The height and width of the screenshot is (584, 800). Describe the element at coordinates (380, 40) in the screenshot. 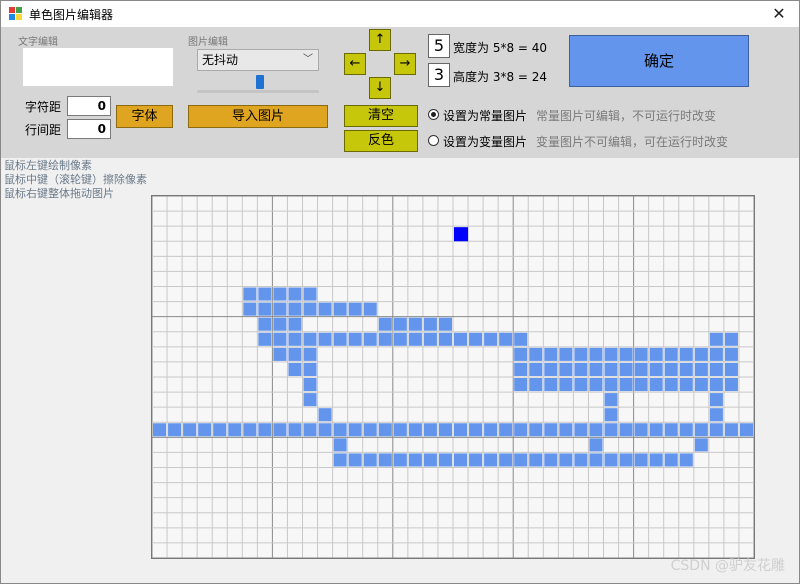

I see `shift-up-button: ↑` at that location.